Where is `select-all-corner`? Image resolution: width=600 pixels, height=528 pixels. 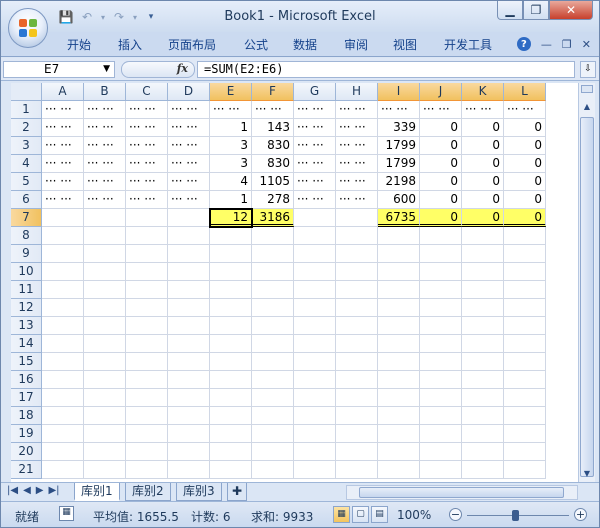
select-all-corner is located at coordinates (26, 92).